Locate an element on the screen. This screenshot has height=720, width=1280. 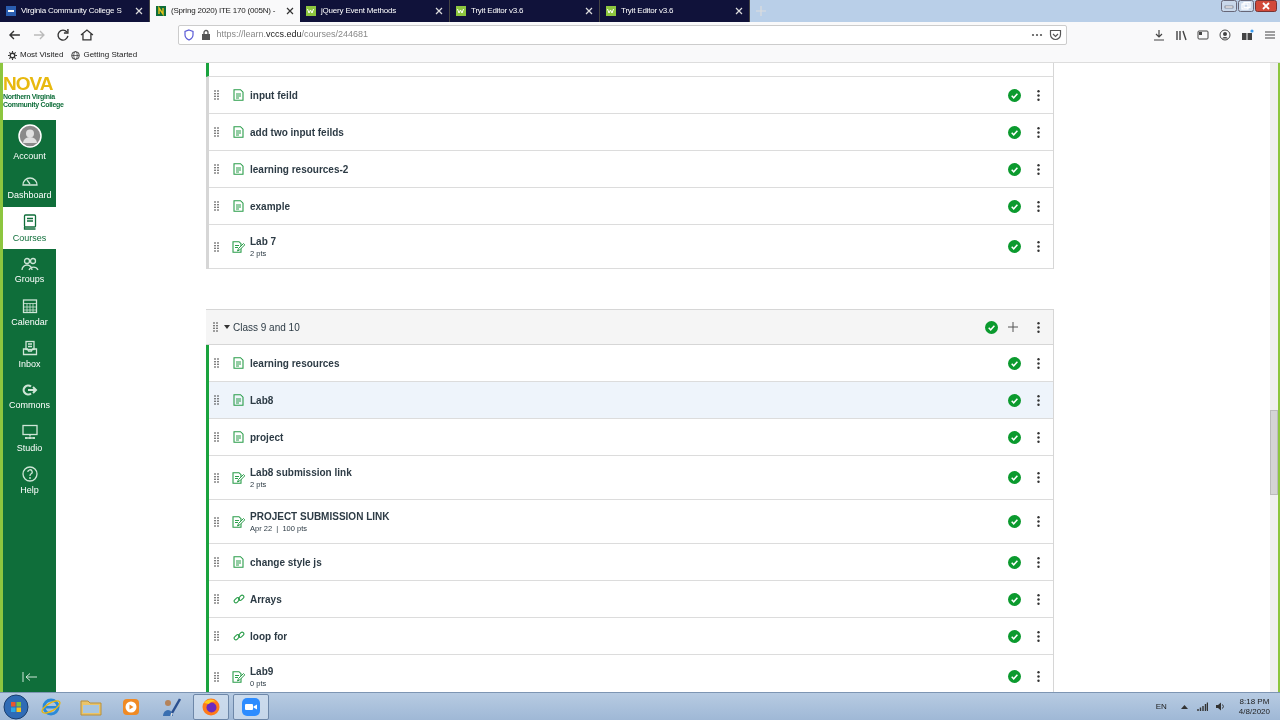
speaker-icon is located at coordinates (1220, 706).